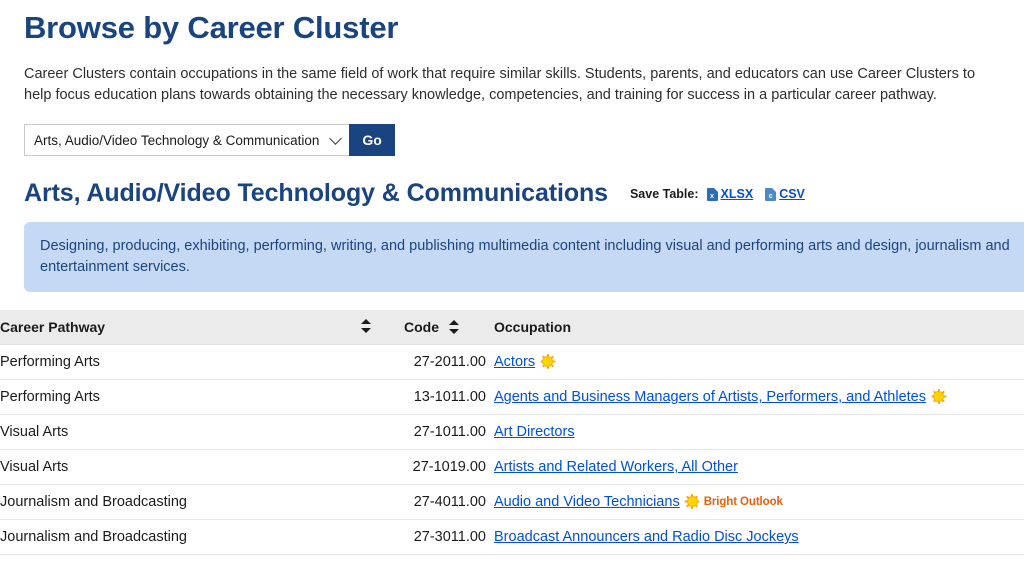 Image resolution: width=1024 pixels, height=563 pixels. I want to click on cell-code: 27-1019.00, so click(449, 467).